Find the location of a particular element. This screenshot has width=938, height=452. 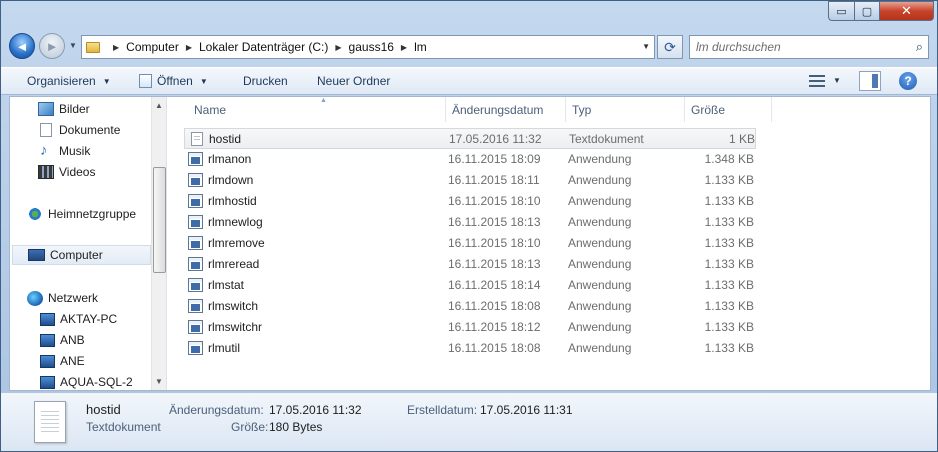

sidebar-item-netzwerk: Netzwerk is located at coordinates (89, 298).